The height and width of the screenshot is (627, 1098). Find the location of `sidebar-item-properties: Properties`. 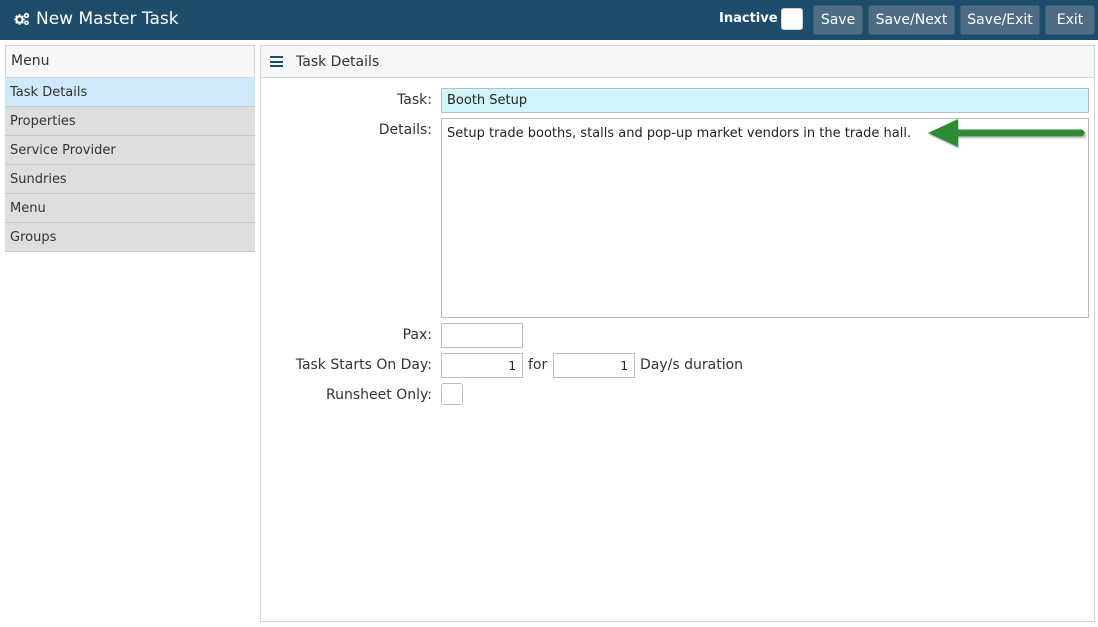

sidebar-item-properties: Properties is located at coordinates (130, 121).